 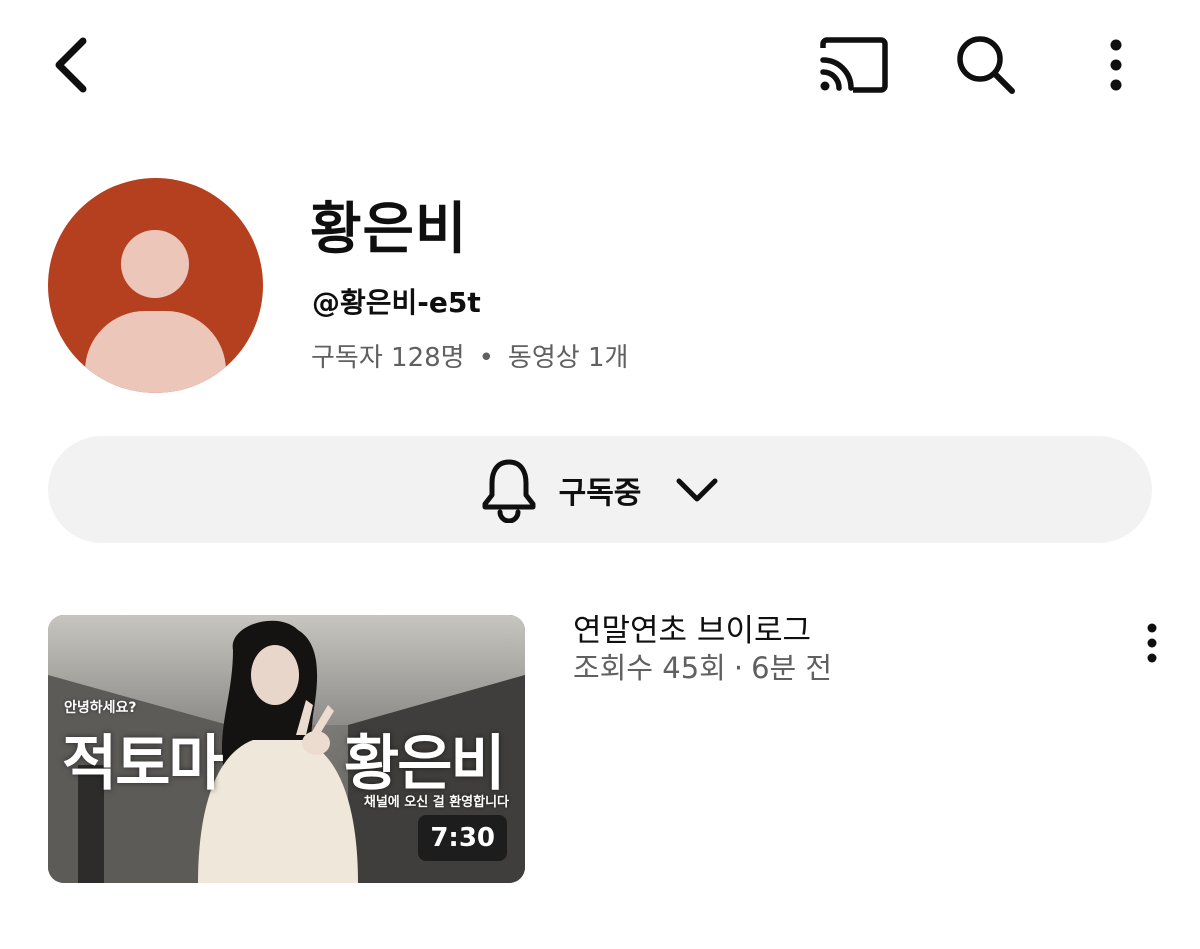 I want to click on search-button, so click(x=986, y=65).